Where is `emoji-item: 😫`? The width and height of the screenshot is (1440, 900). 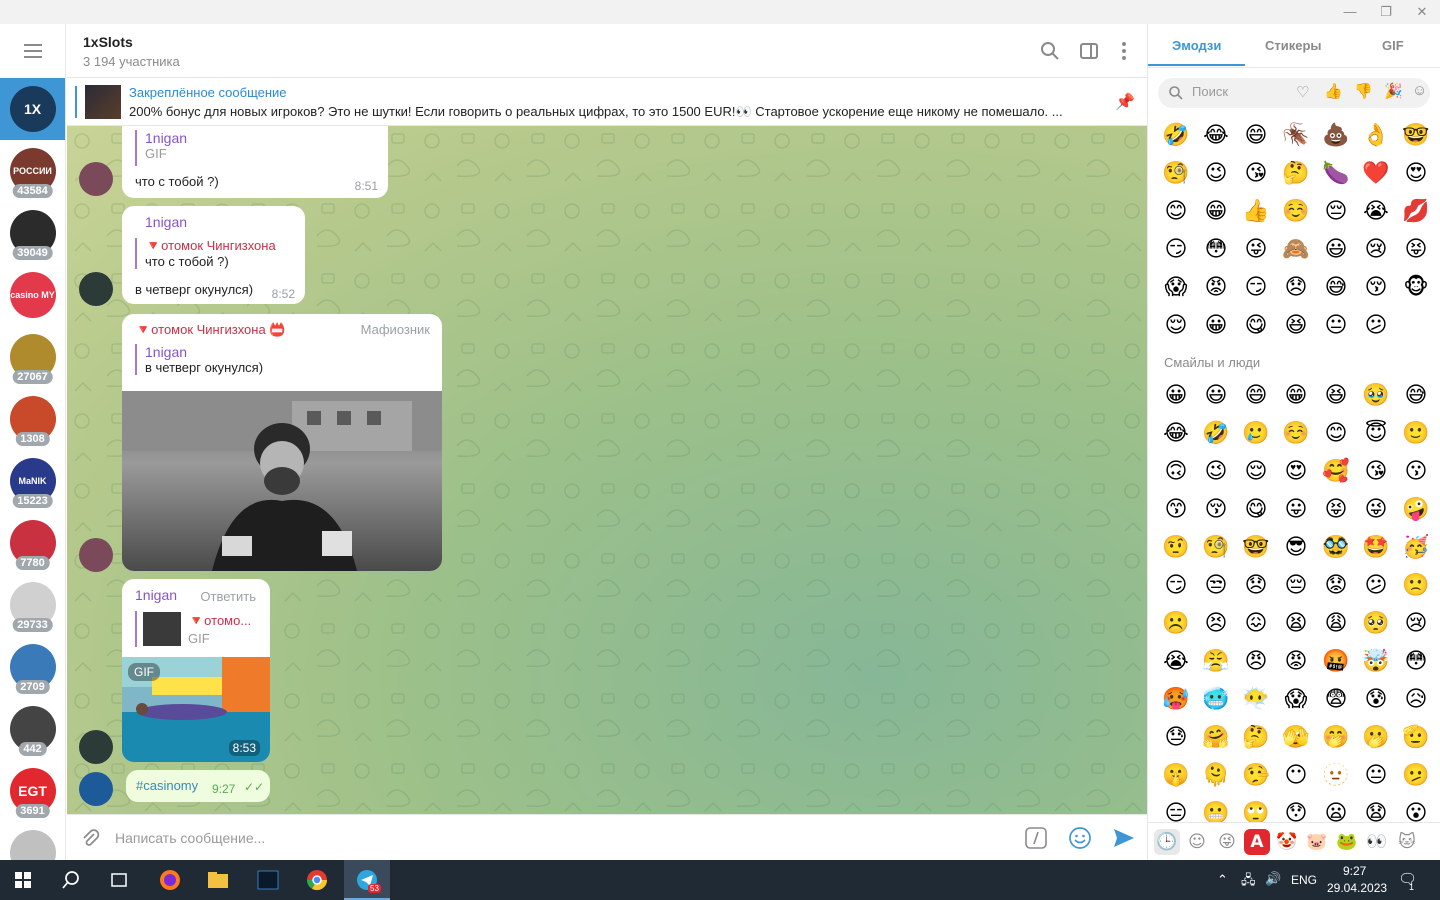 emoji-item: 😫 is located at coordinates (1296, 623).